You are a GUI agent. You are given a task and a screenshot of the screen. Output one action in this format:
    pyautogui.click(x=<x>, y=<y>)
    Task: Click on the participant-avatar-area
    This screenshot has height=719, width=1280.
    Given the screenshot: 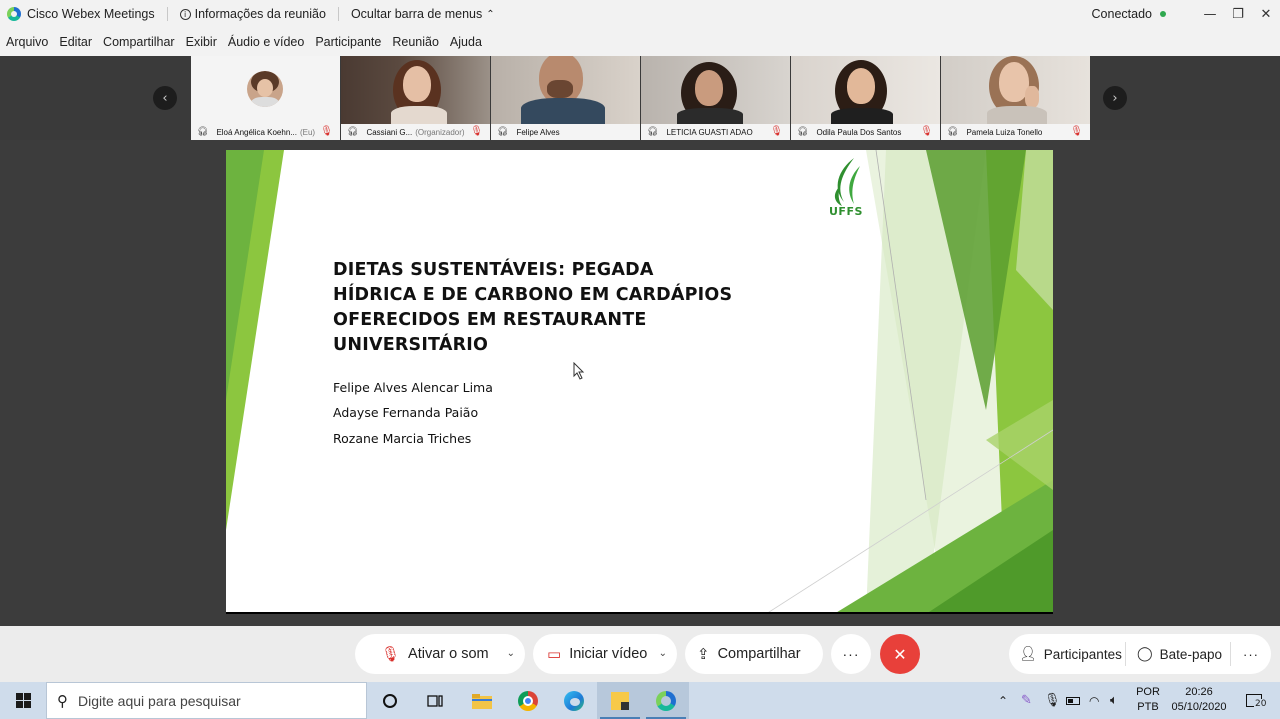 What is the action you would take?
    pyautogui.click(x=265, y=90)
    